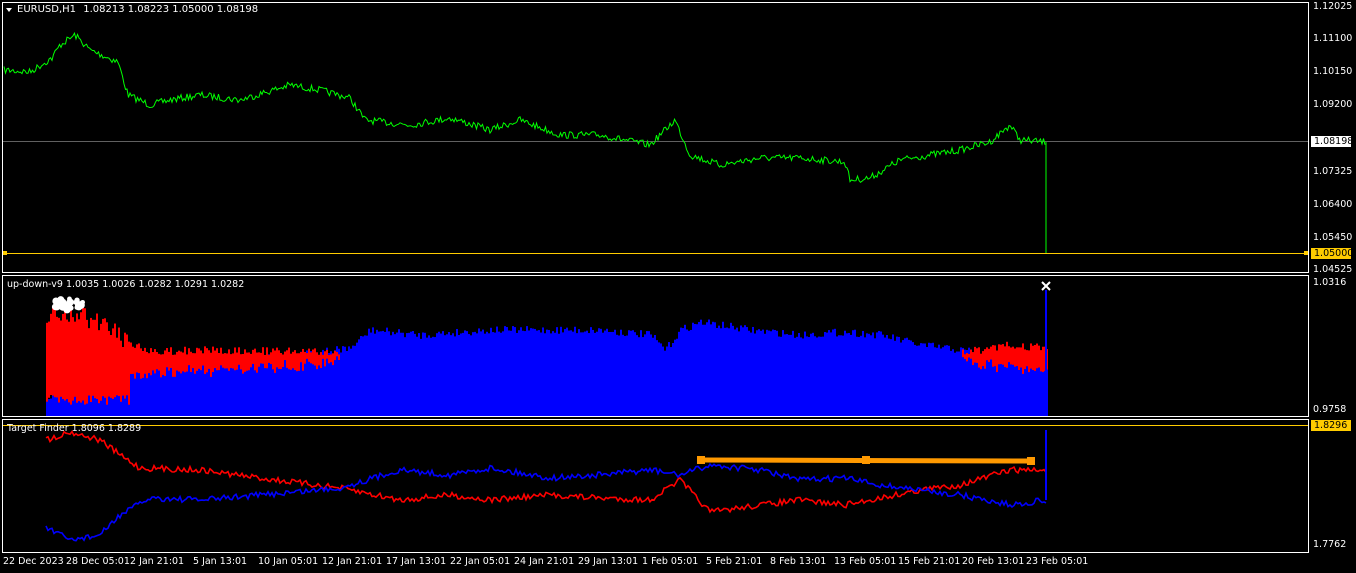 The height and width of the screenshot is (573, 1356). I want to click on histogram-marker, so click(81, 305).